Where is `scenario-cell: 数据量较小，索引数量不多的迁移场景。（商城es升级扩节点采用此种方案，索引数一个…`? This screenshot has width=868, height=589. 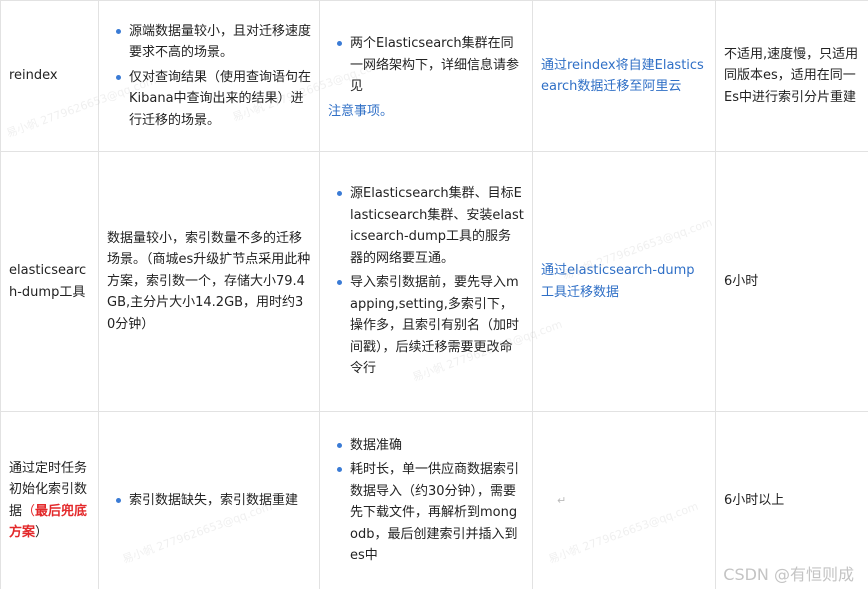 scenario-cell: 数据量较小，索引数量不多的迁移场景。（商城es升级扩节点采用此种方案，索引数一个… is located at coordinates (209, 281).